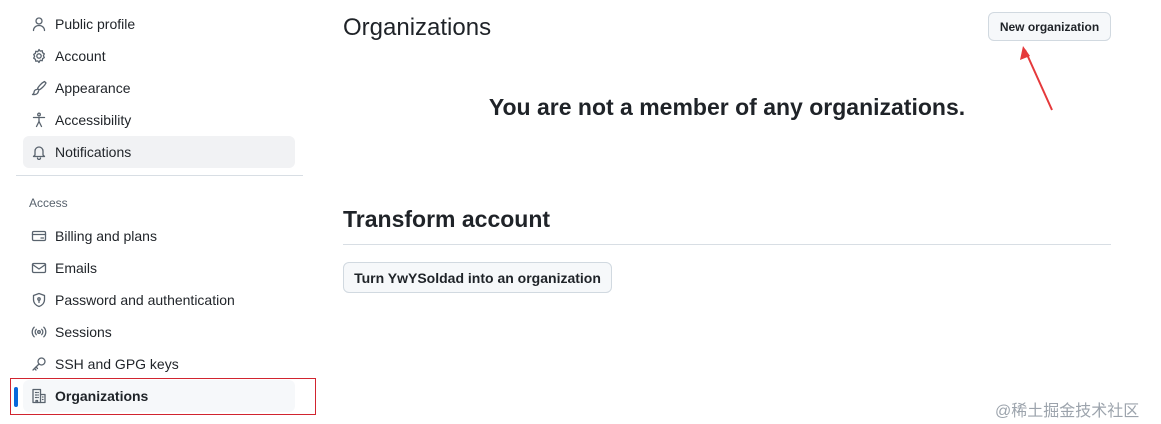  What do you see at coordinates (83, 332) in the screenshot?
I see `sidebar-item-label: Sessions` at bounding box center [83, 332].